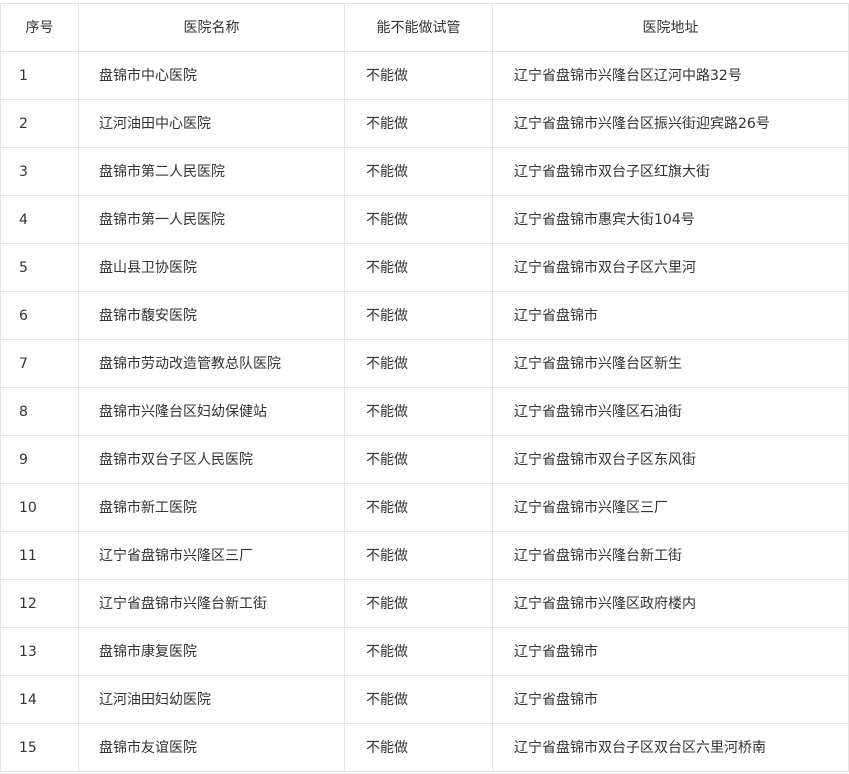 The height and width of the screenshot is (774, 849). Describe the element at coordinates (670, 747) in the screenshot. I see `cell-hospital-address: 辽宁省盘锦市双台子区双台区六里河桥南` at that location.